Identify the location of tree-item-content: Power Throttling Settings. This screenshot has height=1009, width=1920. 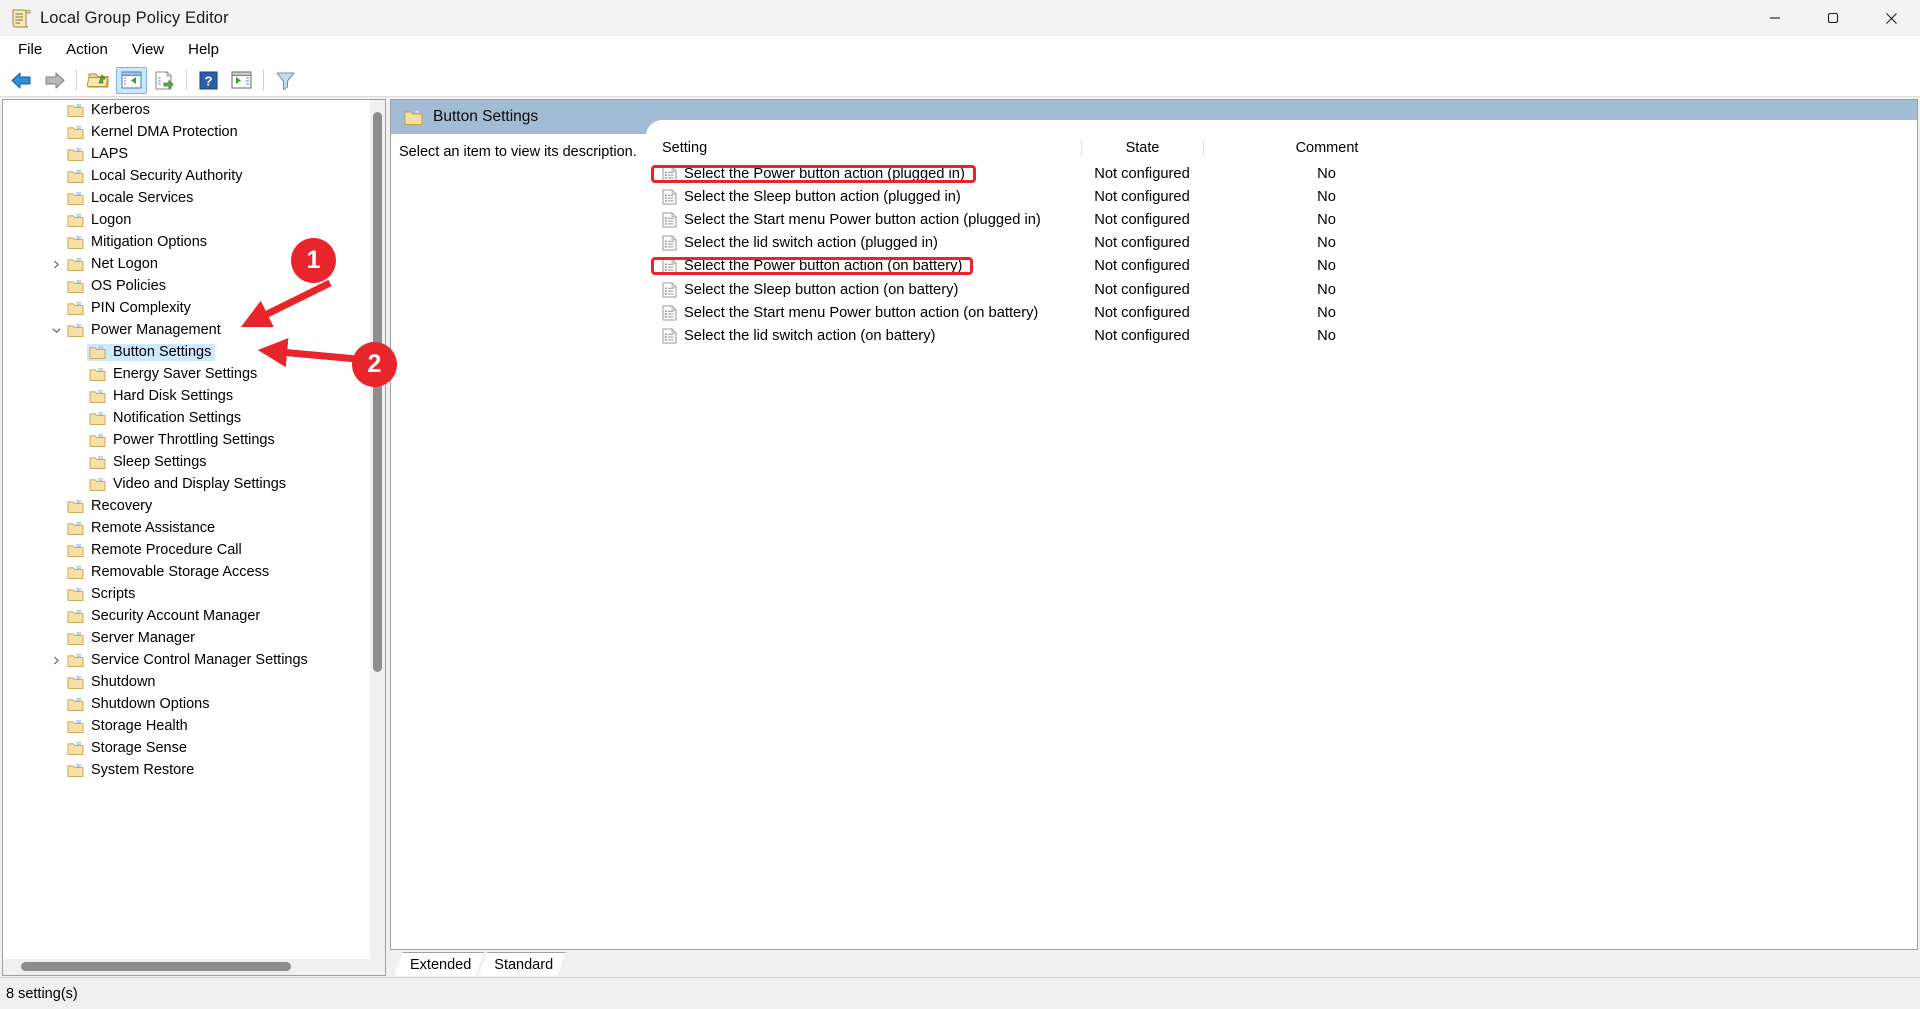
(183, 440).